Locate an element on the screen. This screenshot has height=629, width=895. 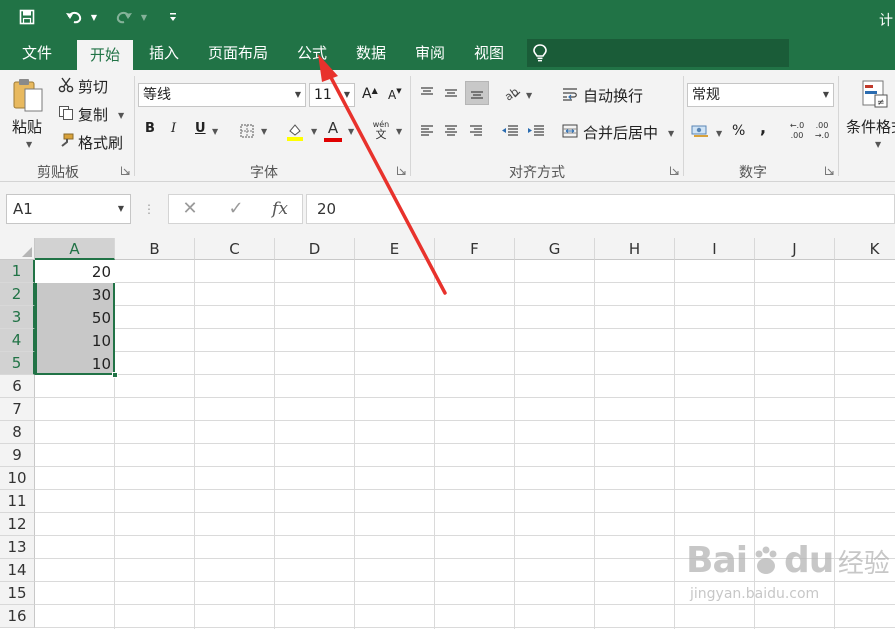
row-header-12: 12 is located at coordinates (17, 524).